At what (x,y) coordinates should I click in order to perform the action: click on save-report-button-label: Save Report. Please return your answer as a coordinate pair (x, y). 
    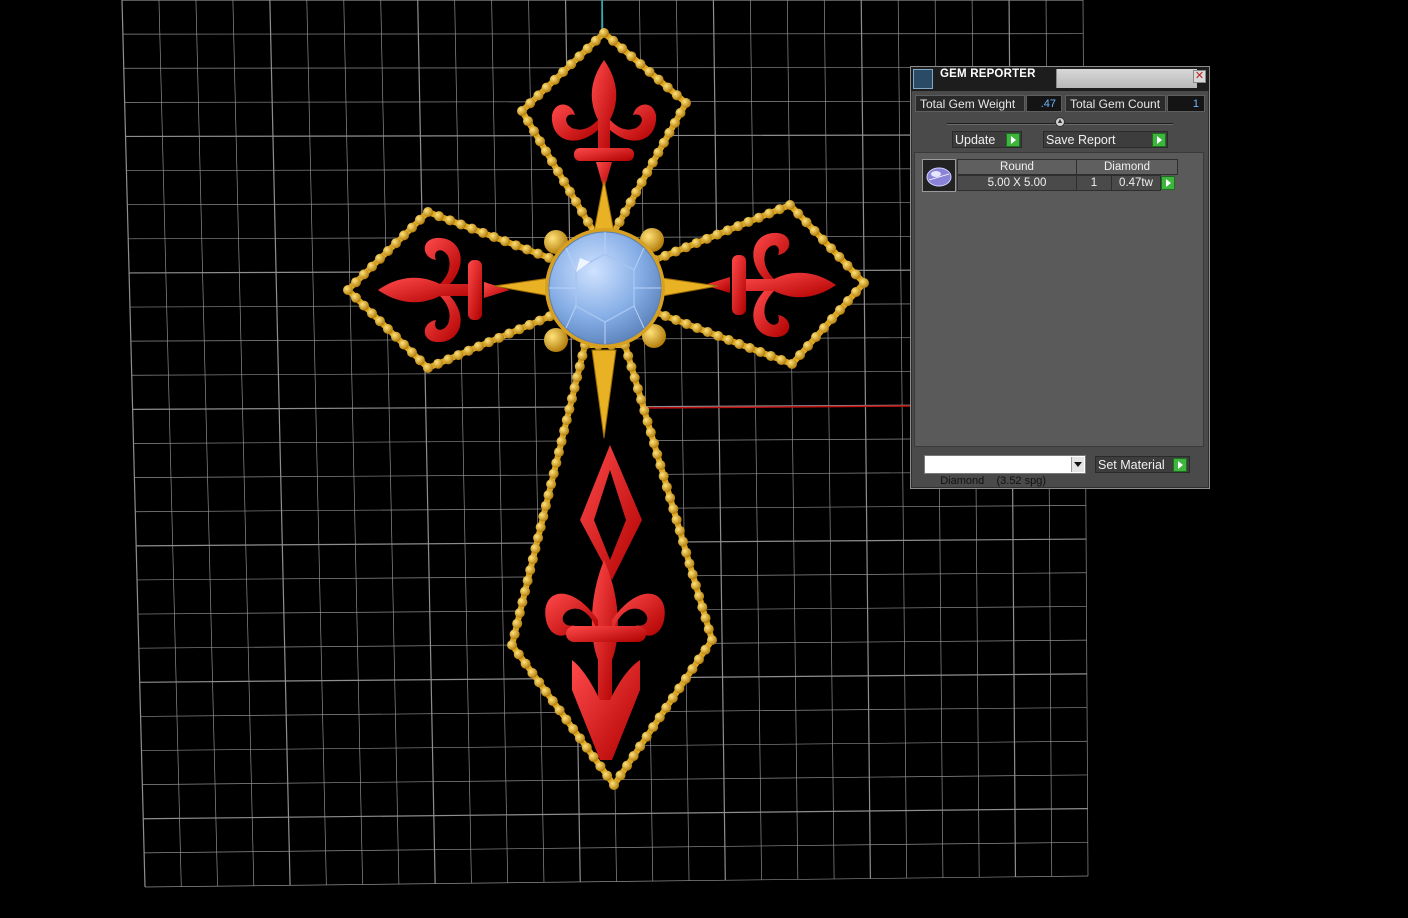
    Looking at the image, I should click on (1081, 140).